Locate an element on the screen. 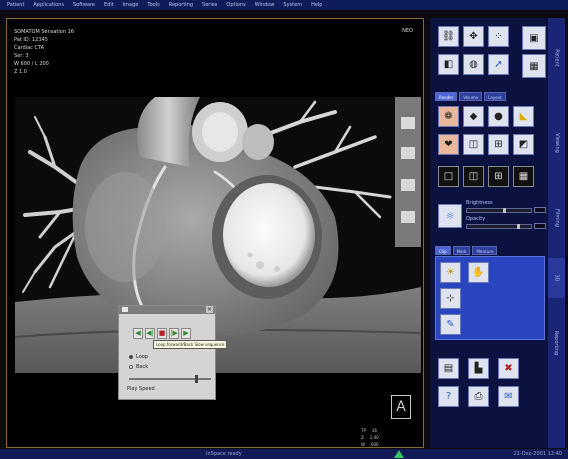 This screenshot has height=459, width=568. loop-option: Loop is located at coordinates (138, 357).